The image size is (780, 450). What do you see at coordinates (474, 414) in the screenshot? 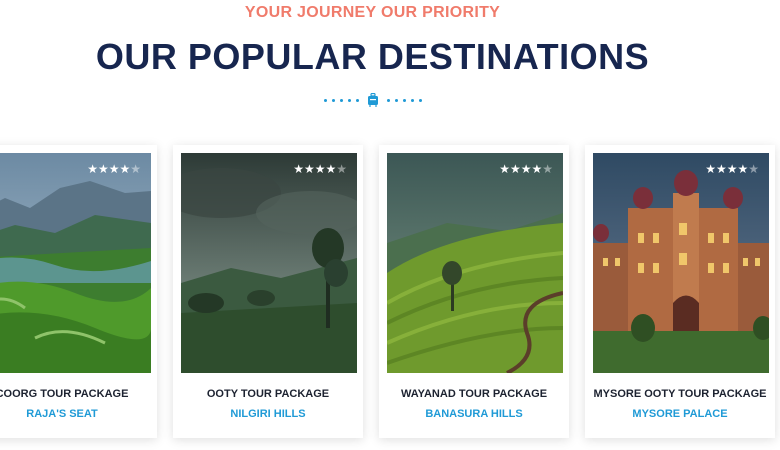
I see `place-name: BANASURA HILLS` at bounding box center [474, 414].